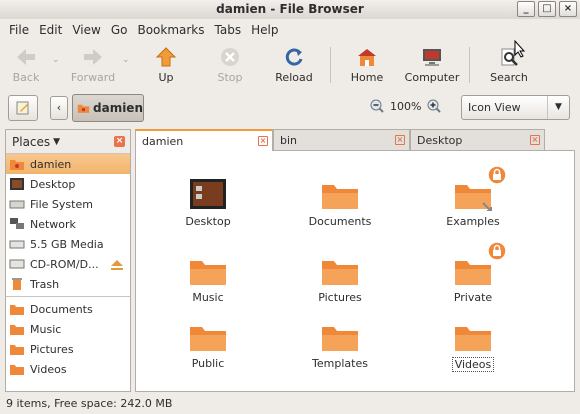 The image size is (580, 414). I want to click on sidebar-item-label: Desktop, so click(53, 184).